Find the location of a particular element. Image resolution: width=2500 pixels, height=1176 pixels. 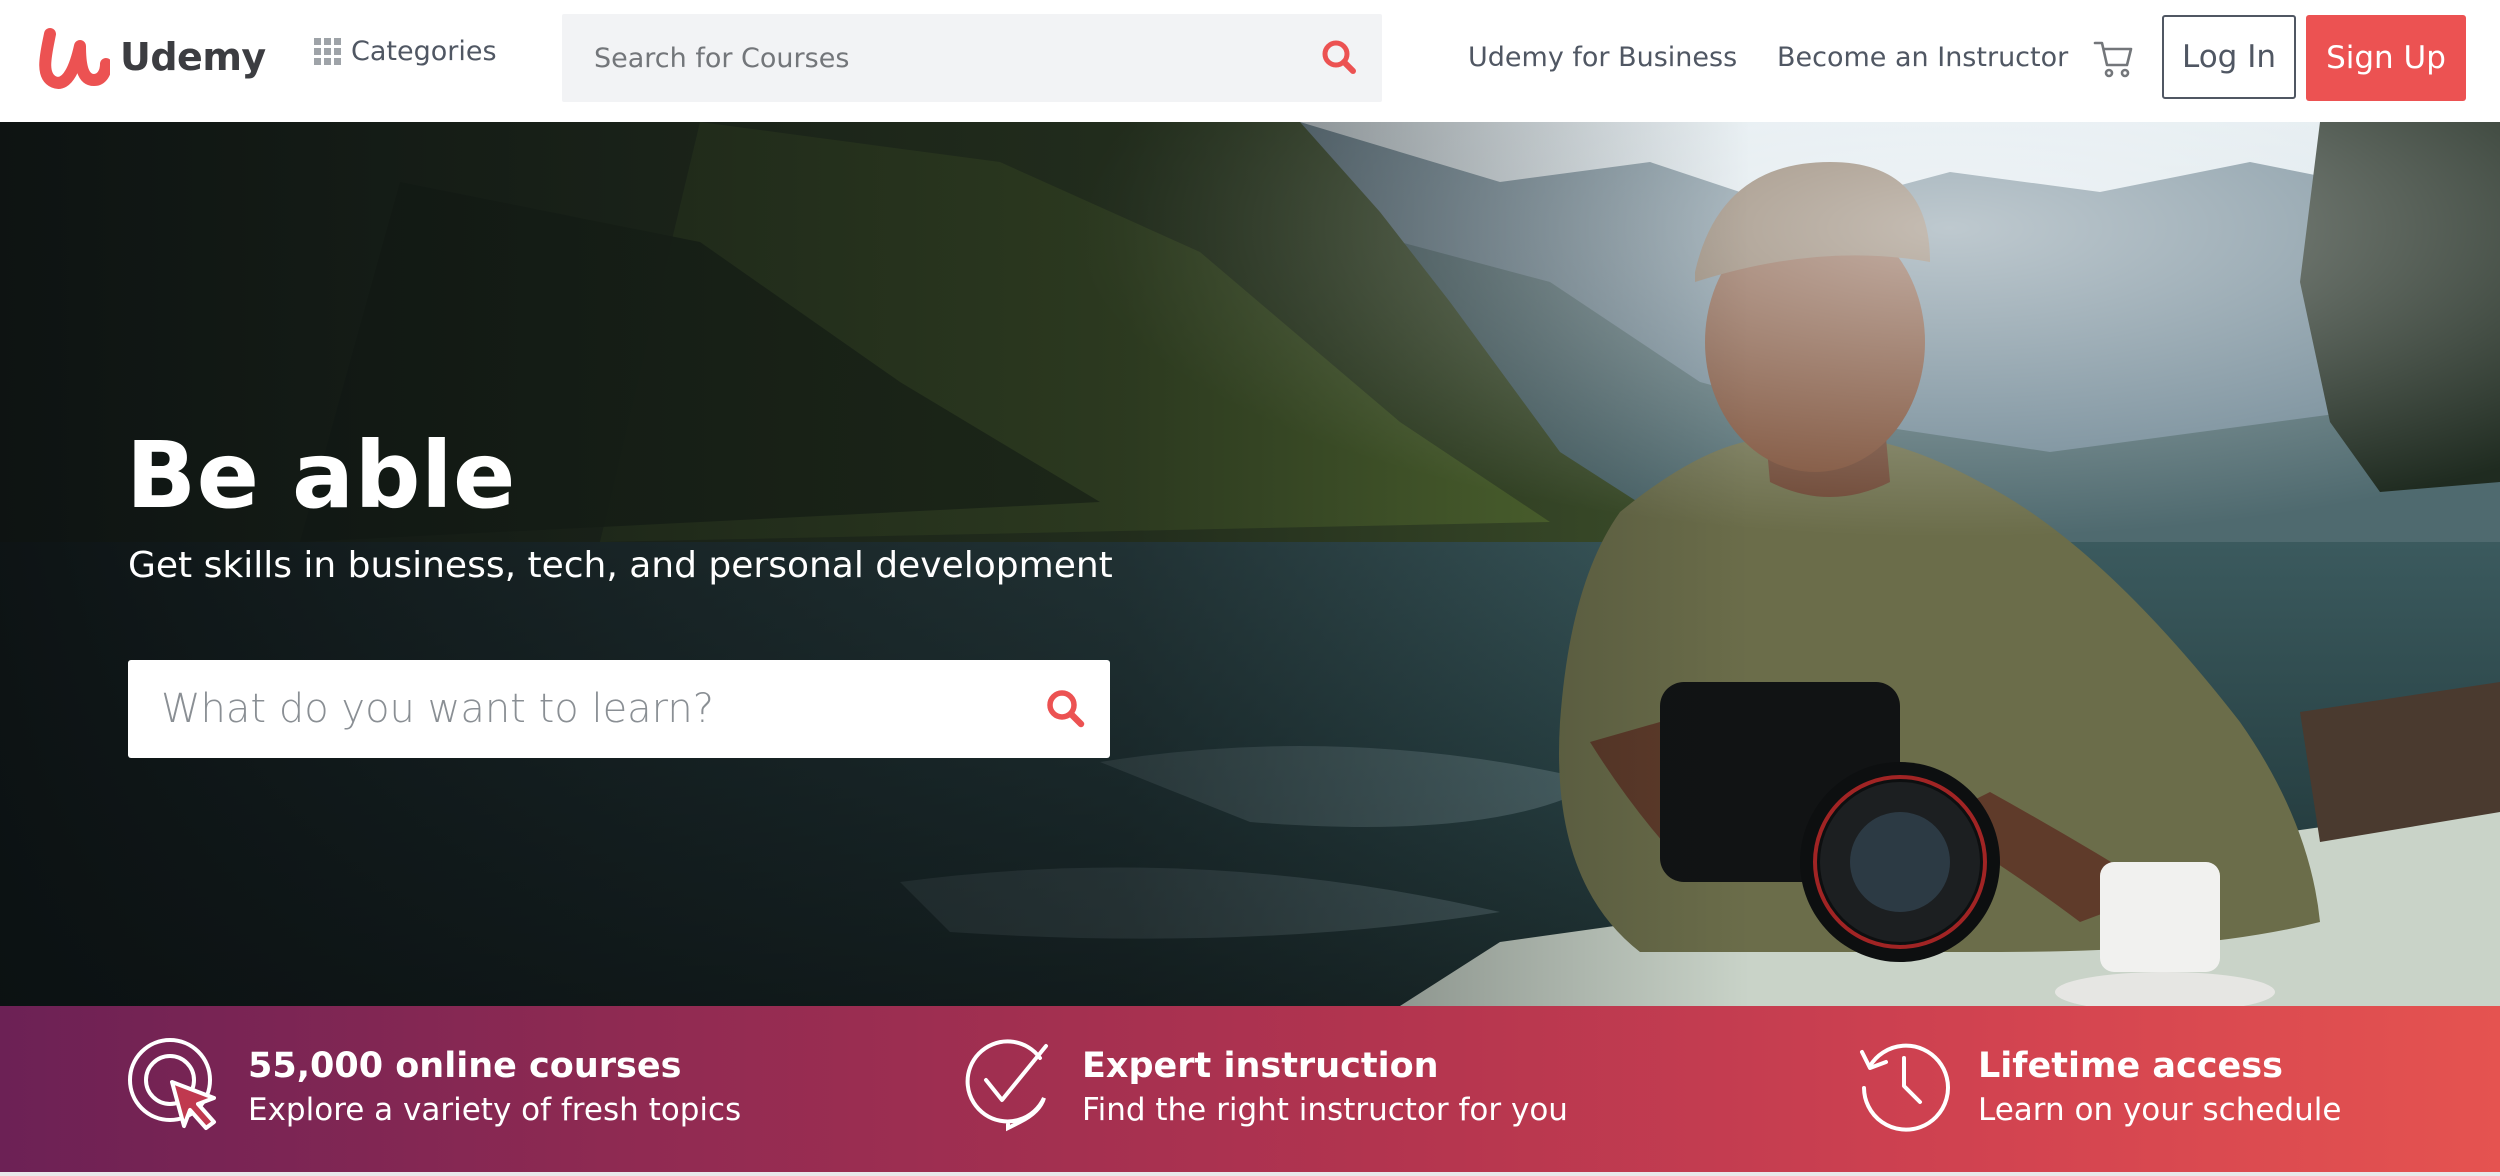

sign-up-button: Sign Up is located at coordinates (2386, 58).